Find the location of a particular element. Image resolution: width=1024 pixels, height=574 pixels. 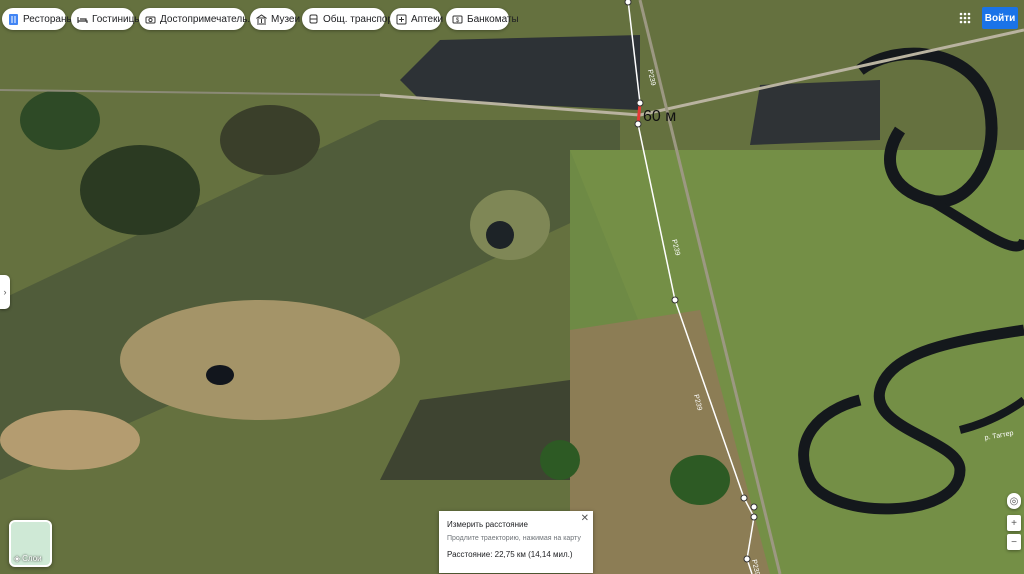

bus-icon is located at coordinates (313, 19).